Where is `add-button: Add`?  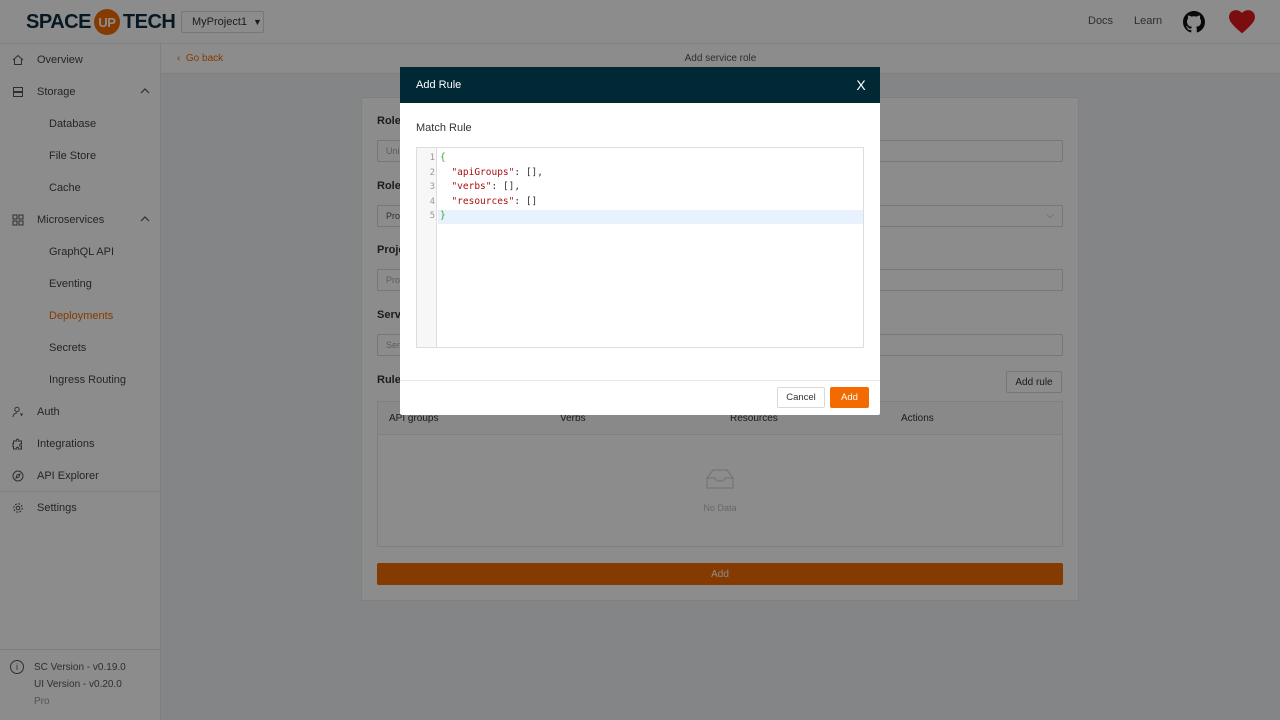
add-button: Add is located at coordinates (849, 397).